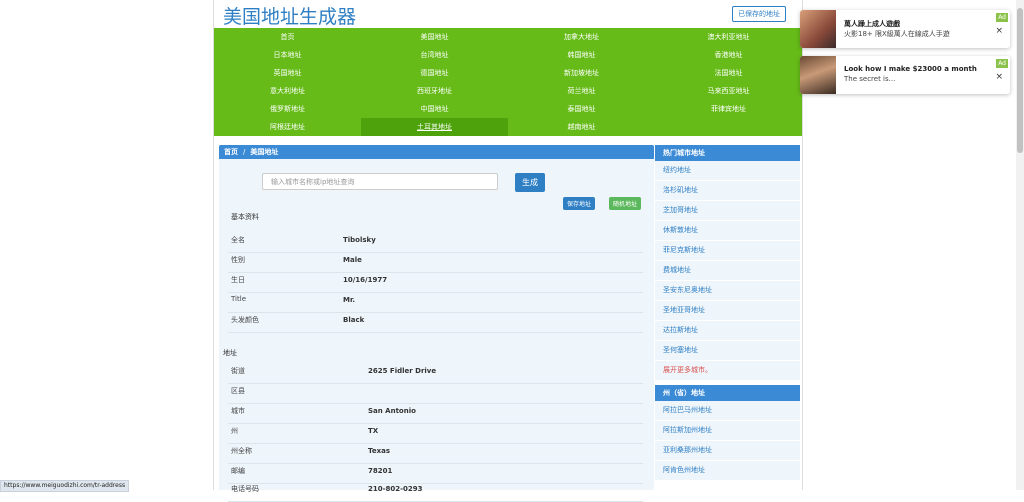 Image resolution: width=1024 pixels, height=502 pixels. Describe the element at coordinates (727, 351) in the screenshot. I see `city-link-san-jose: 圣何塞地址` at that location.